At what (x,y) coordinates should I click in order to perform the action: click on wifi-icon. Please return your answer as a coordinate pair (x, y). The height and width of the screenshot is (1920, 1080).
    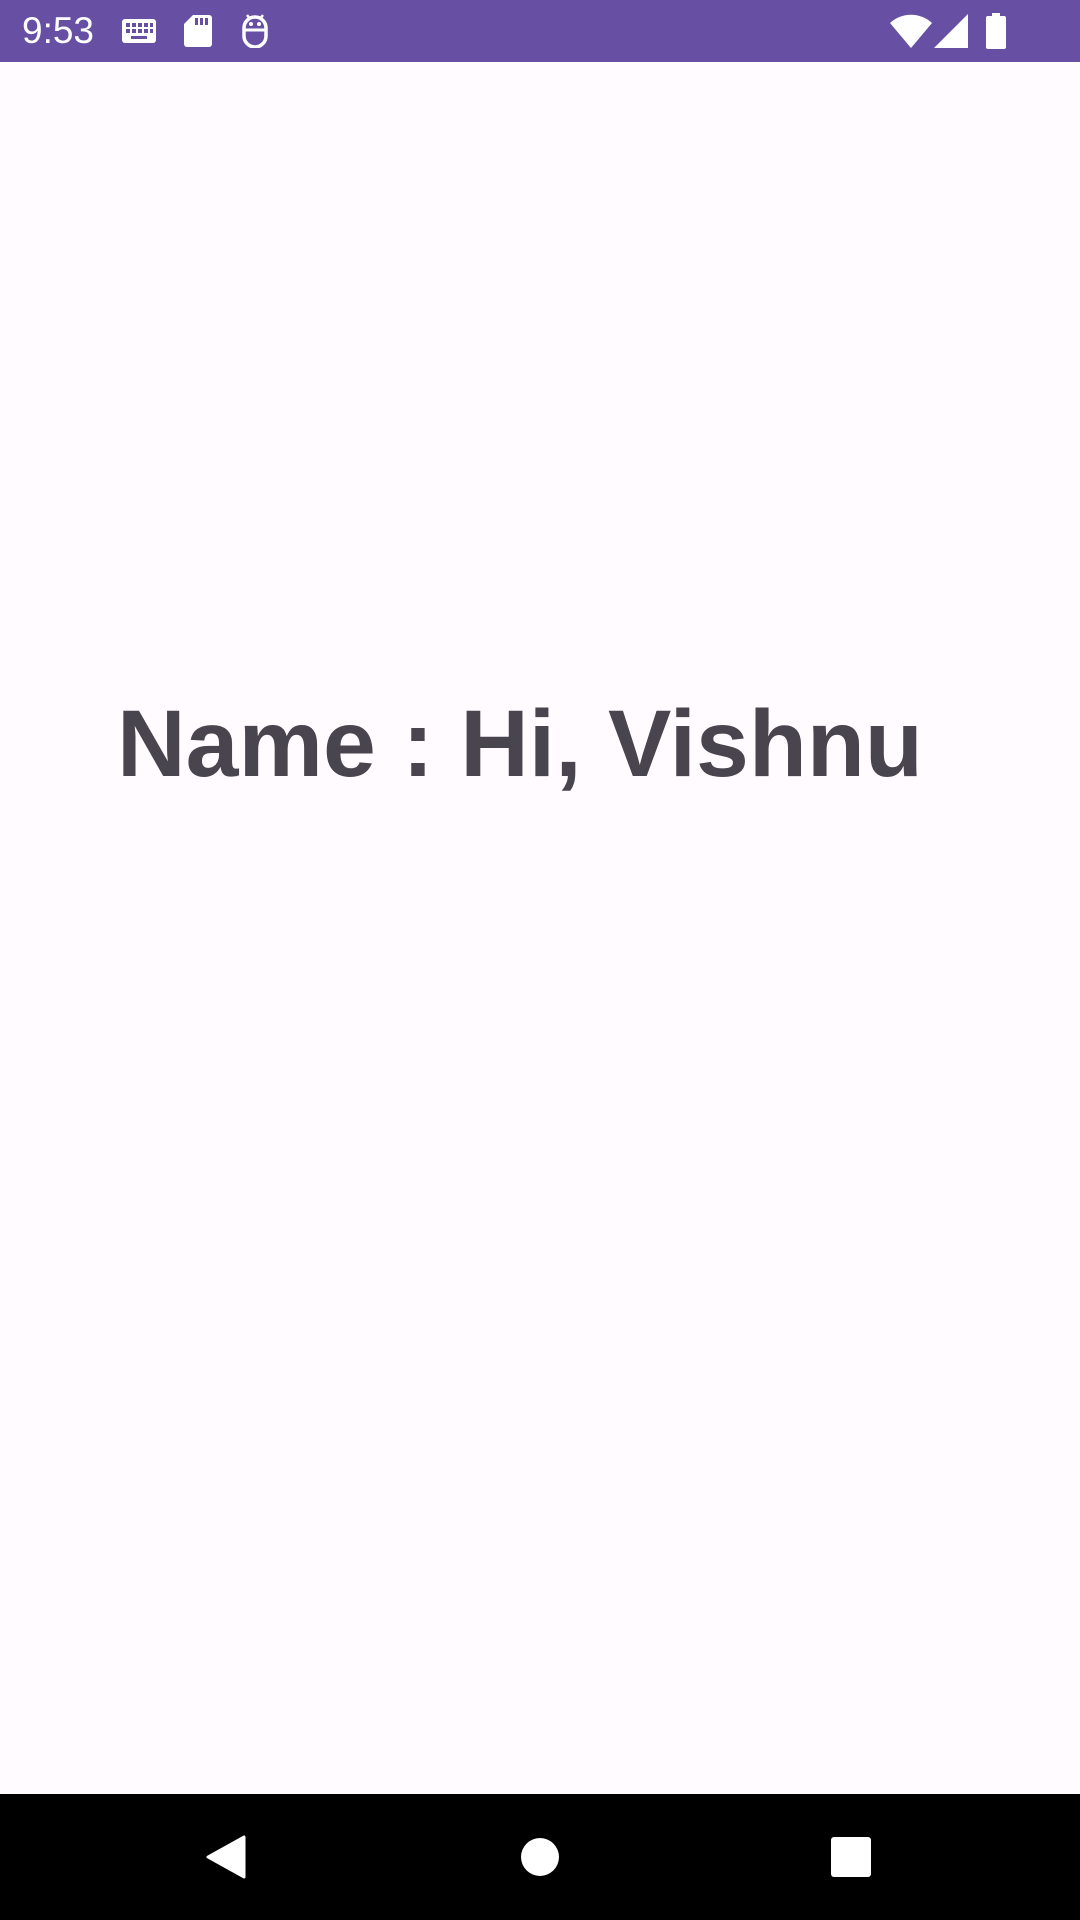
    Looking at the image, I should click on (911, 31).